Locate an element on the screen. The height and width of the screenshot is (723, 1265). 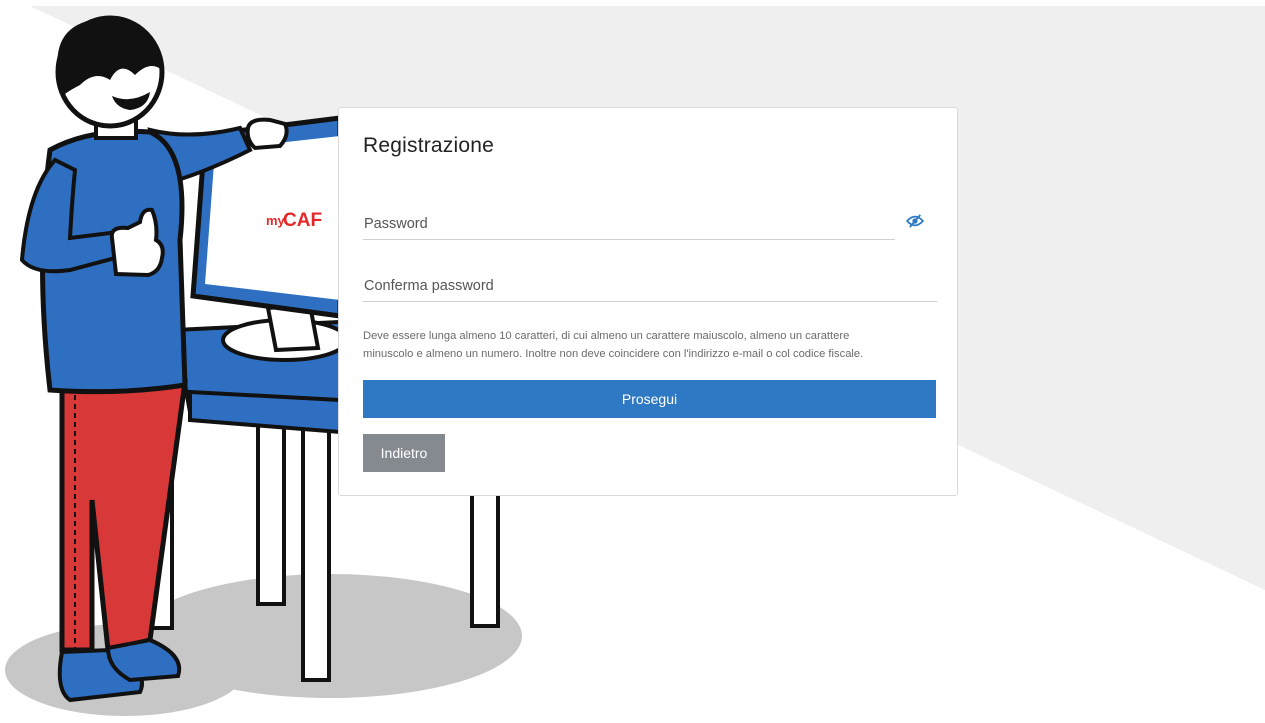
password-field is located at coordinates (629, 224).